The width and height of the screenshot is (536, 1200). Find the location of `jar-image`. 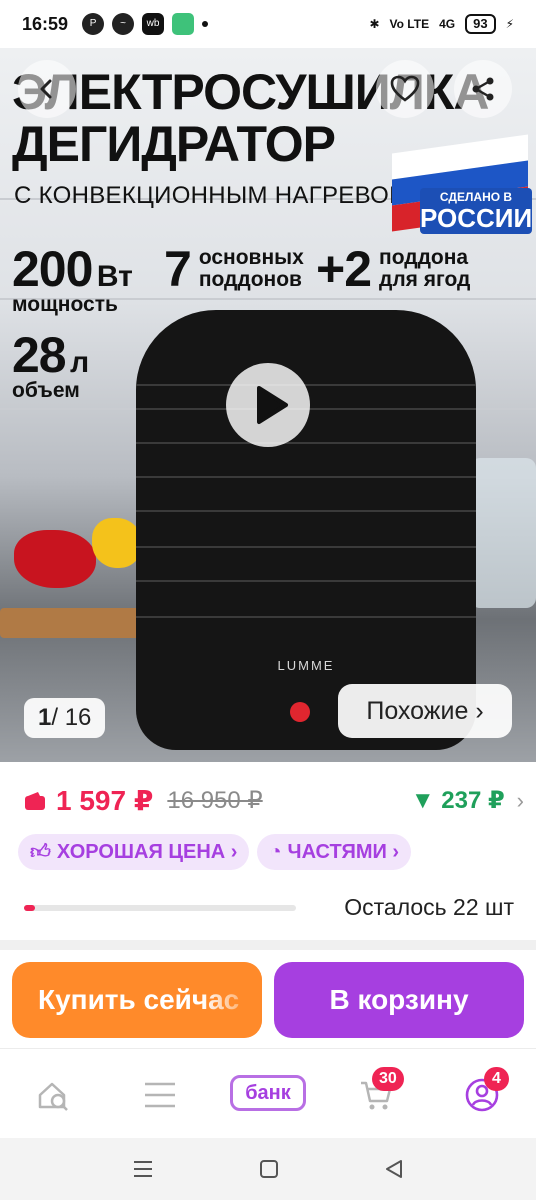

jar-image is located at coordinates (503, 533).